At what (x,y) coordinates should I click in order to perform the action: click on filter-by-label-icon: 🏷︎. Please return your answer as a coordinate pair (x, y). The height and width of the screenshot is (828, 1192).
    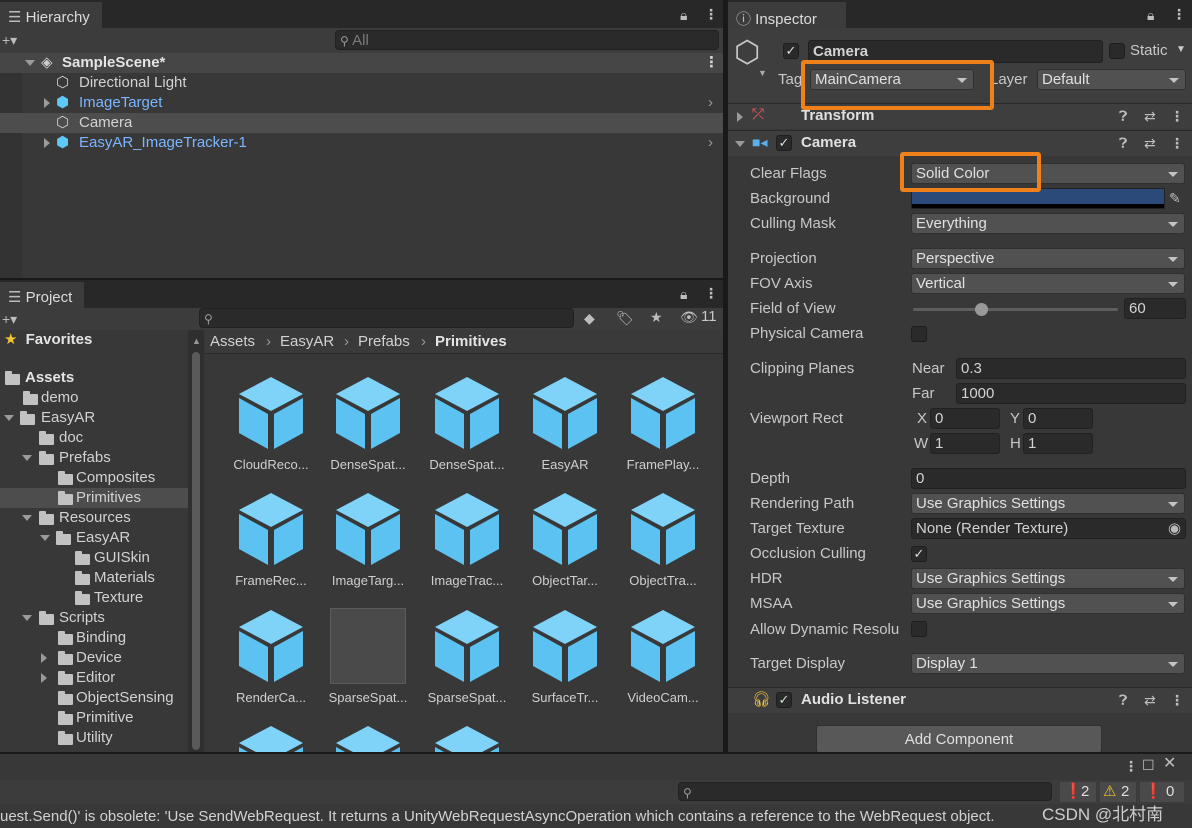
    Looking at the image, I should click on (625, 318).